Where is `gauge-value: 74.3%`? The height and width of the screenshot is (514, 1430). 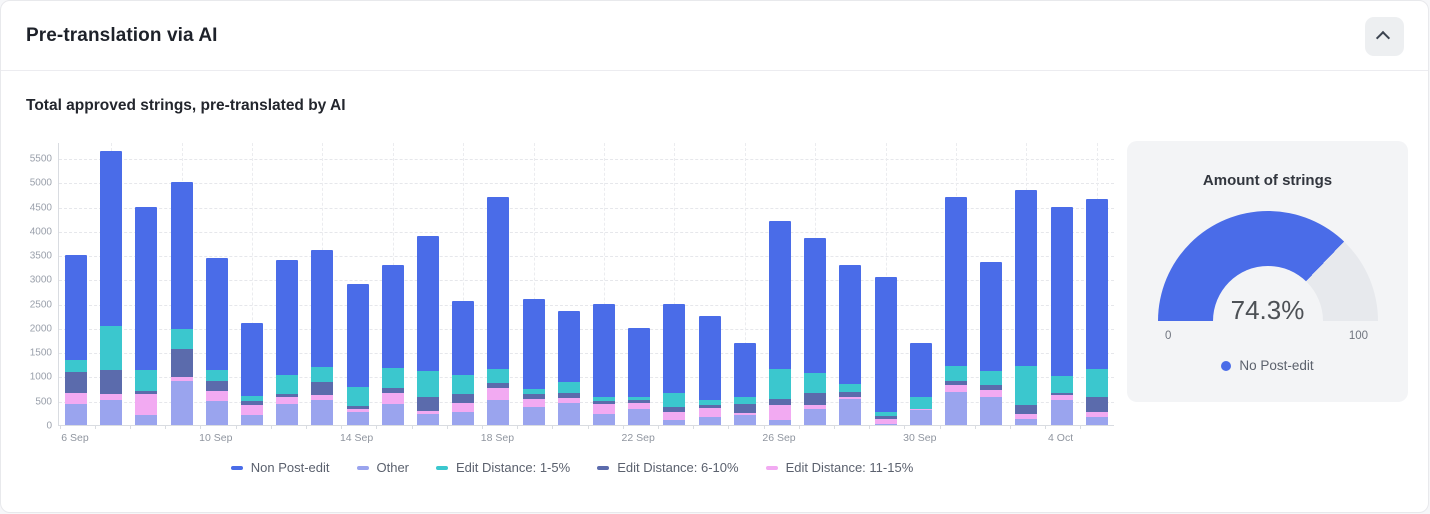
gauge-value: 74.3% is located at coordinates (1267, 310).